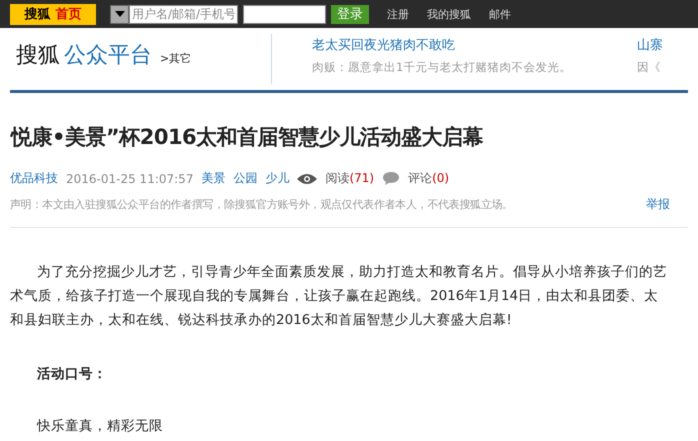 This screenshot has height=441, width=698. I want to click on home-link: 首页, so click(69, 14).